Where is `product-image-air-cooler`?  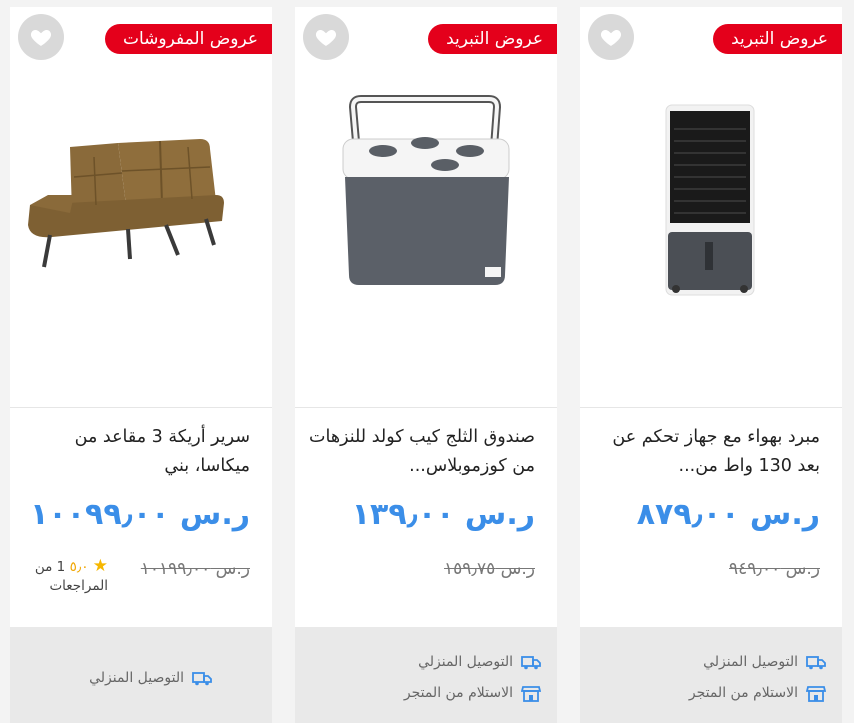 product-image-air-cooler is located at coordinates (711, 227).